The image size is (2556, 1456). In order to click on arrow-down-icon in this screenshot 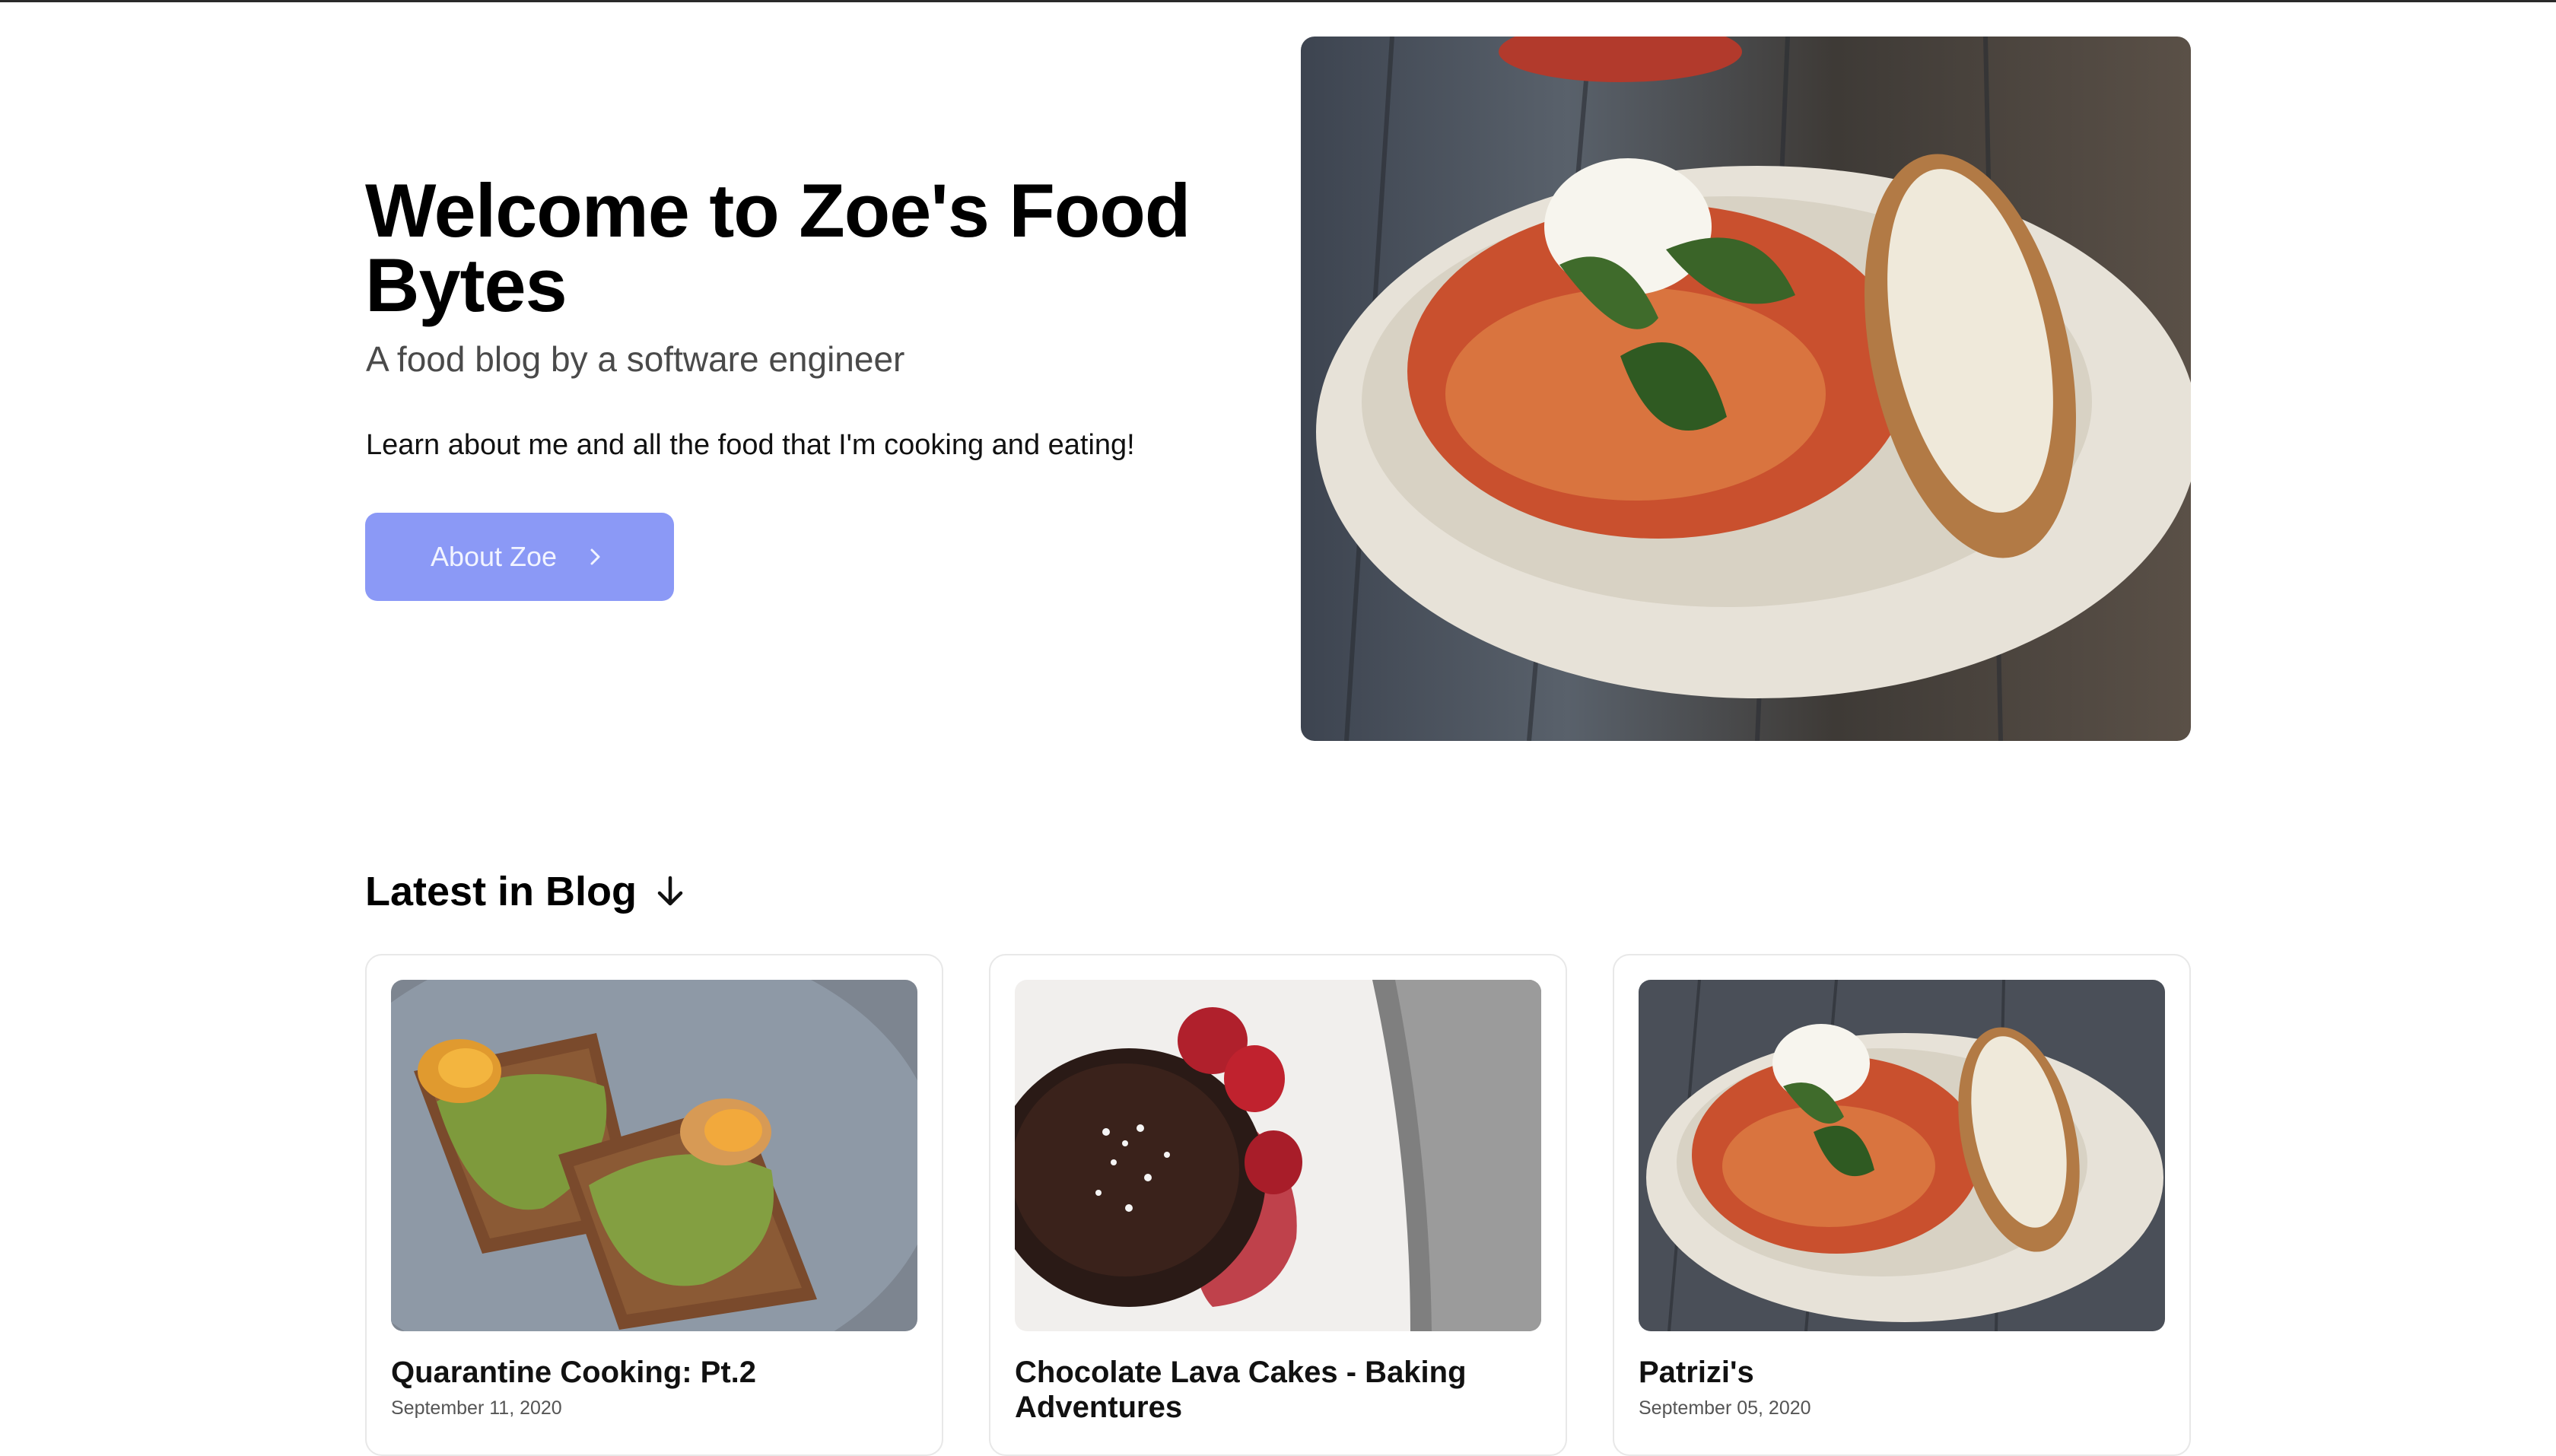, I will do `click(670, 892)`.